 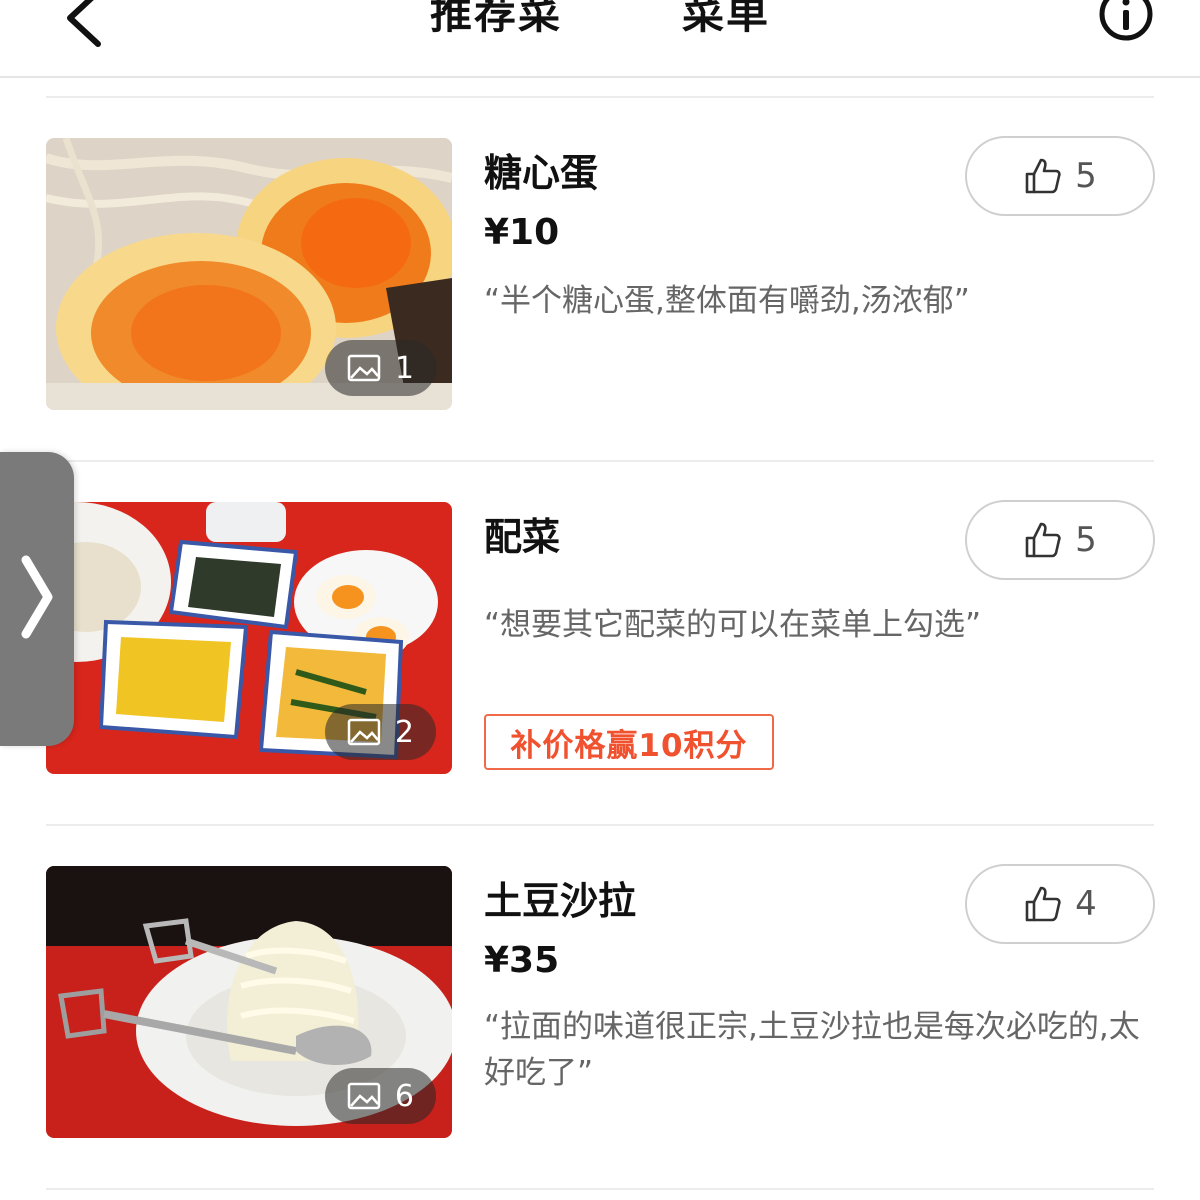 What do you see at coordinates (560, 901) in the screenshot?
I see `dish-name: 土豆沙拉` at bounding box center [560, 901].